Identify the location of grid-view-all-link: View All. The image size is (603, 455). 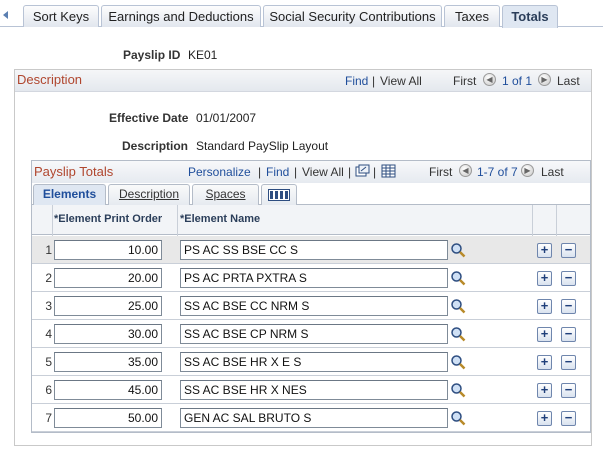
(323, 172).